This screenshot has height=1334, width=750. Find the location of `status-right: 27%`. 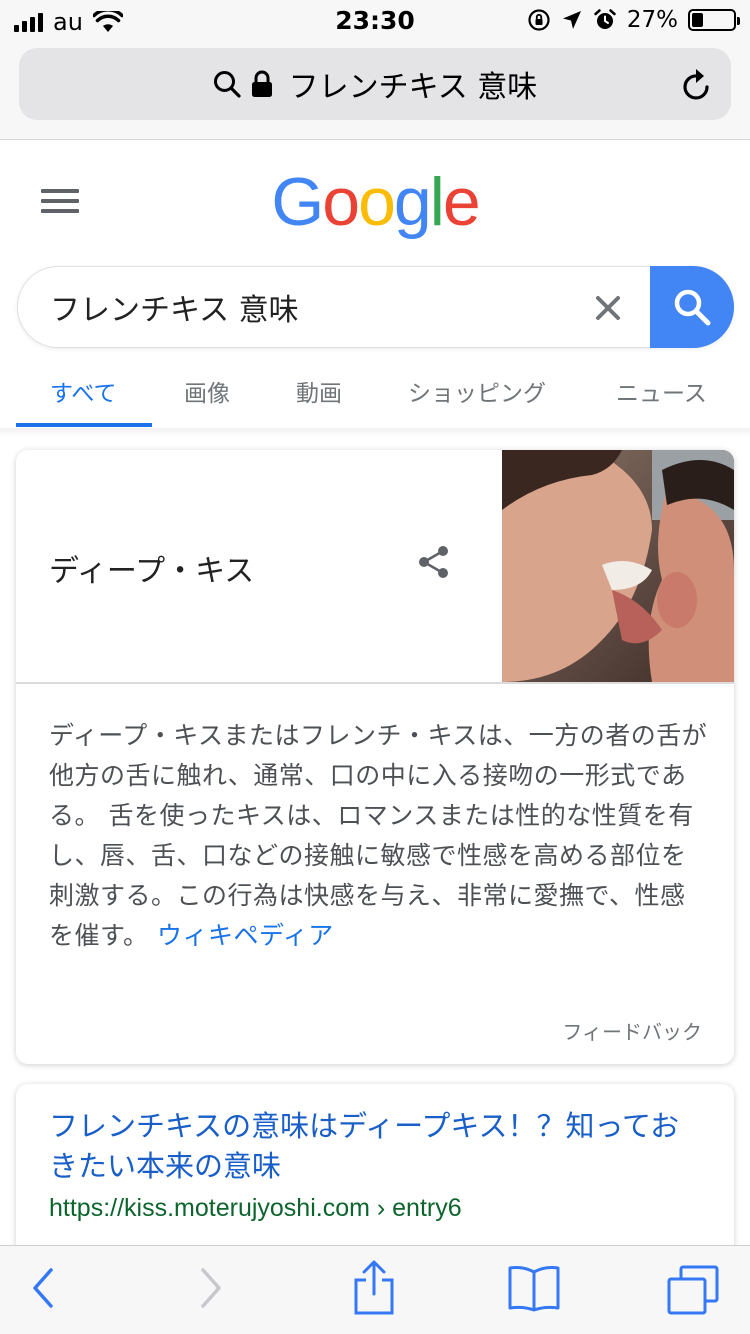

status-right: 27% is located at coordinates (633, 20).